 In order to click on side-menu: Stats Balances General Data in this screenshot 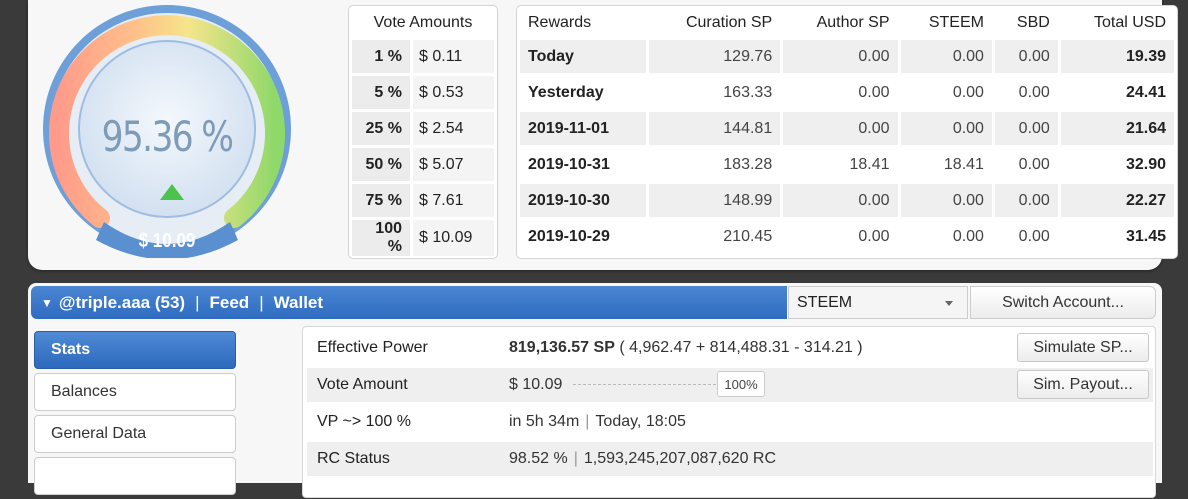, I will do `click(135, 415)`.